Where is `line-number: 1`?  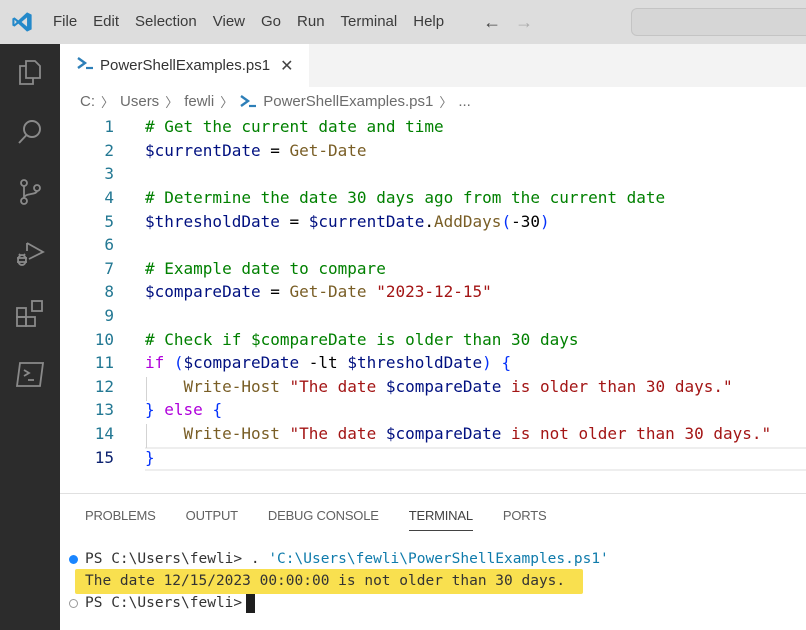 line-number: 1 is located at coordinates (109, 127).